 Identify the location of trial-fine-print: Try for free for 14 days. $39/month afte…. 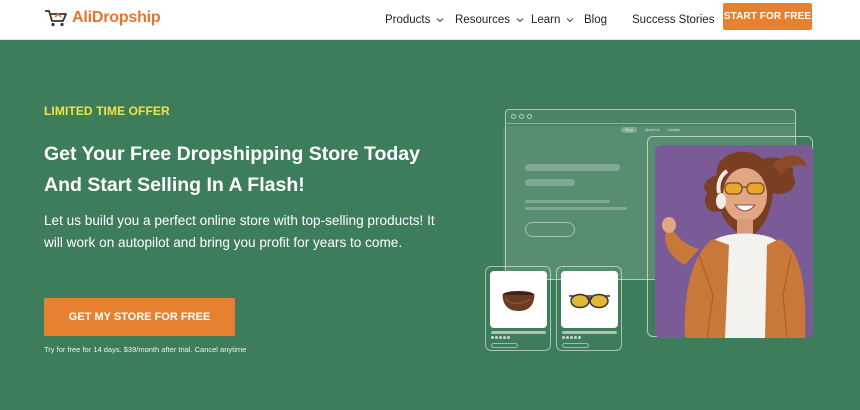
(145, 349).